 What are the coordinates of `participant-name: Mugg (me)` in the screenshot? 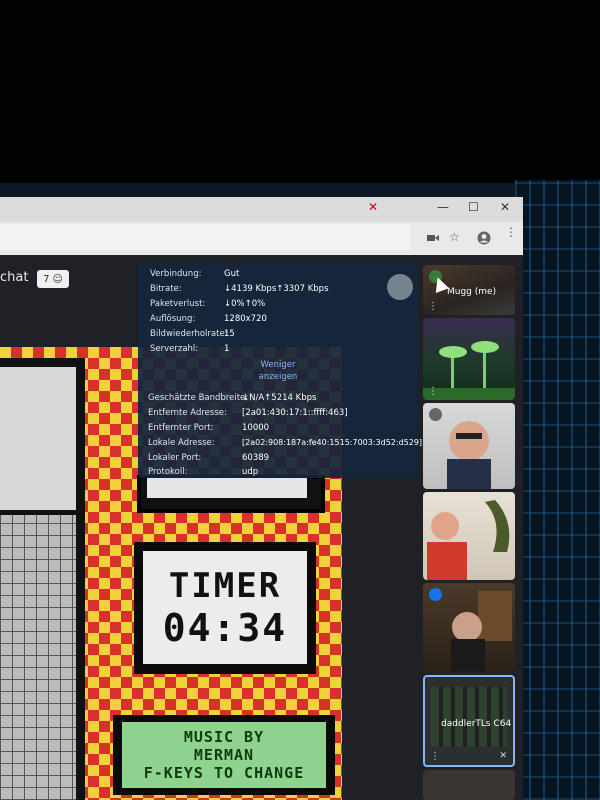 It's located at (472, 292).